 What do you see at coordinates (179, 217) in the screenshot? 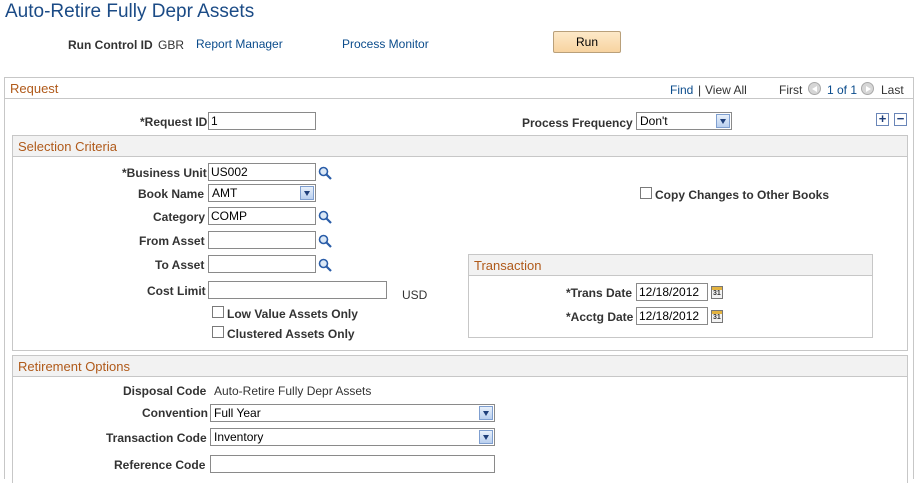
I see `category-label: Category` at bounding box center [179, 217].